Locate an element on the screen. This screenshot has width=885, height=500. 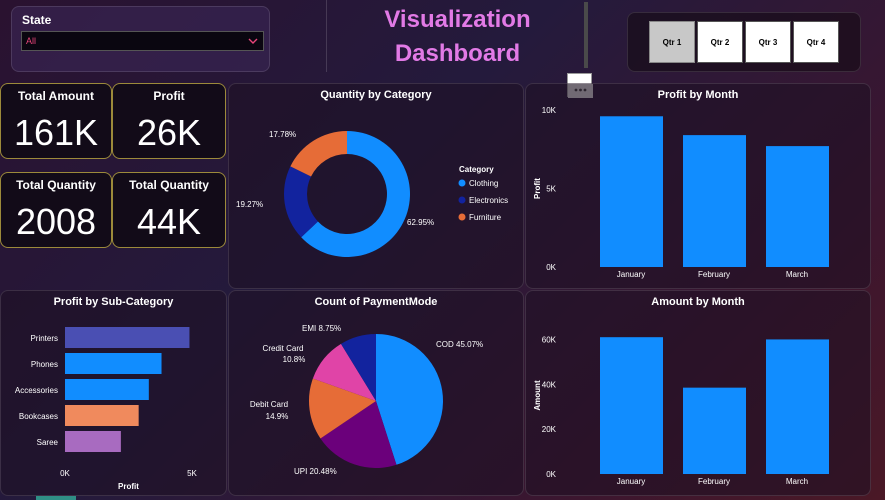
y-tick-label: 40K is located at coordinates (549, 384).